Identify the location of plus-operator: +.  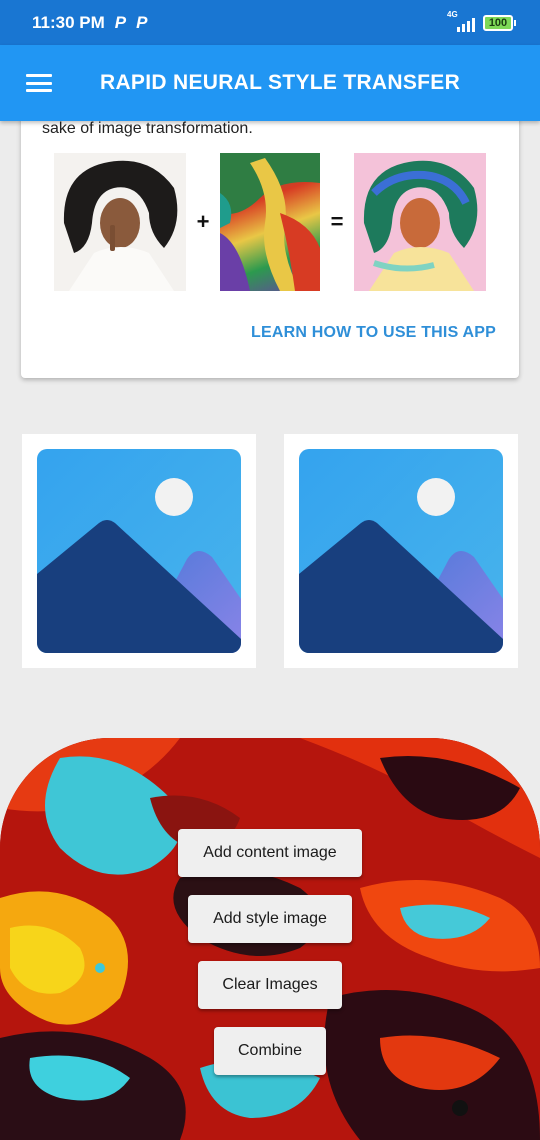
(203, 221).